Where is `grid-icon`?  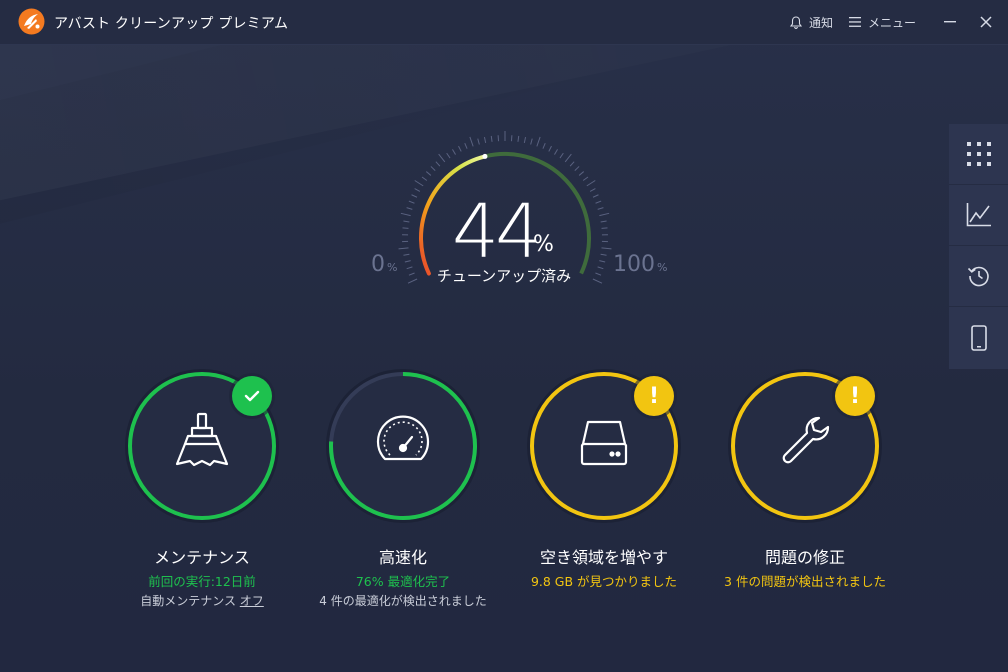 grid-icon is located at coordinates (978, 154).